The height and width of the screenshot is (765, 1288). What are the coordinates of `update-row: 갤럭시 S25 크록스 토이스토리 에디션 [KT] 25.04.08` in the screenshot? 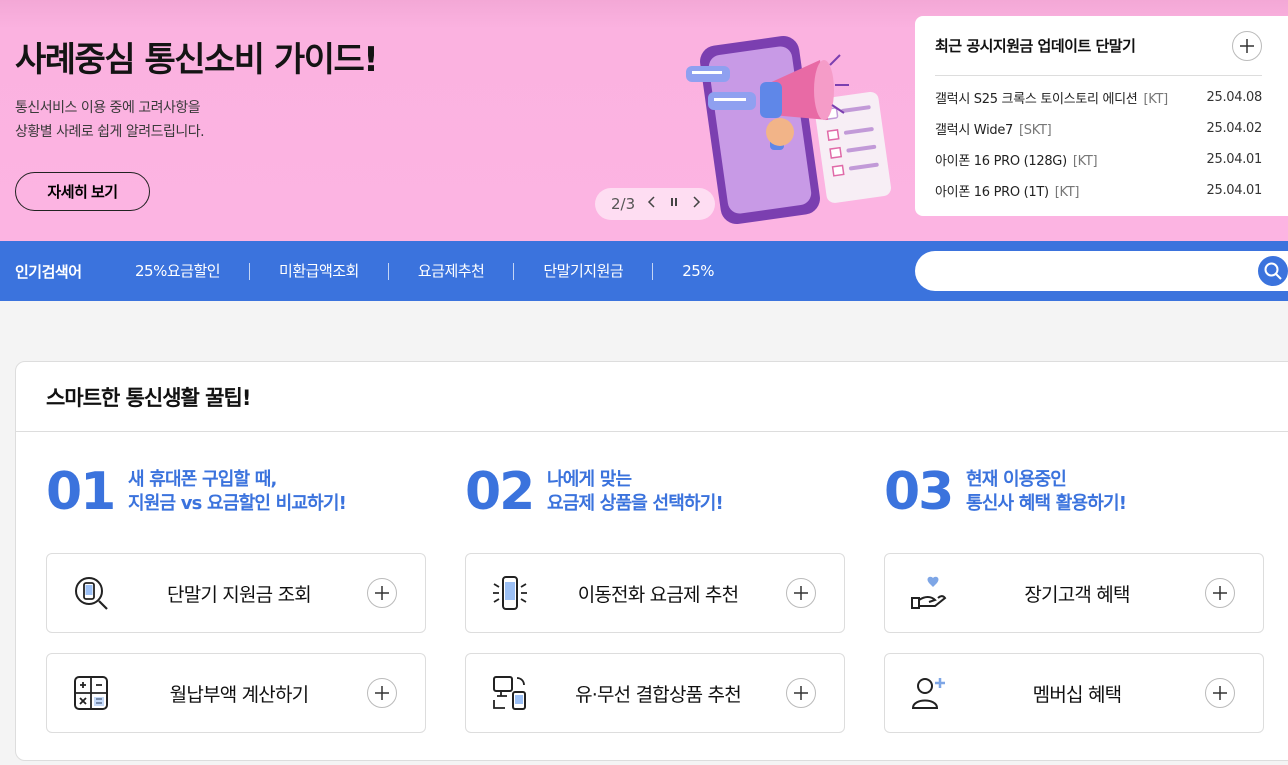 It's located at (1098, 97).